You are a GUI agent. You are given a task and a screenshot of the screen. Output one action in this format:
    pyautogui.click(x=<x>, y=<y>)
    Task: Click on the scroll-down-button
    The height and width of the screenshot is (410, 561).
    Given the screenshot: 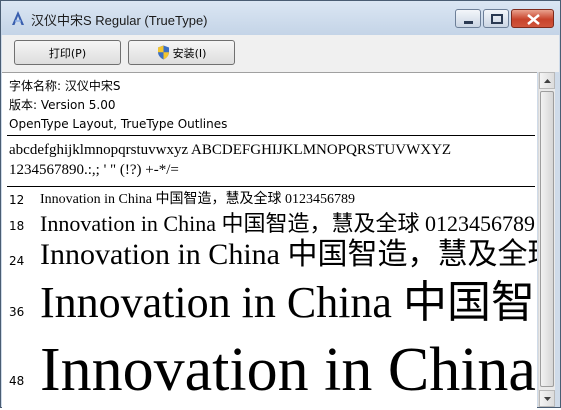 What is the action you would take?
    pyautogui.click(x=547, y=398)
    